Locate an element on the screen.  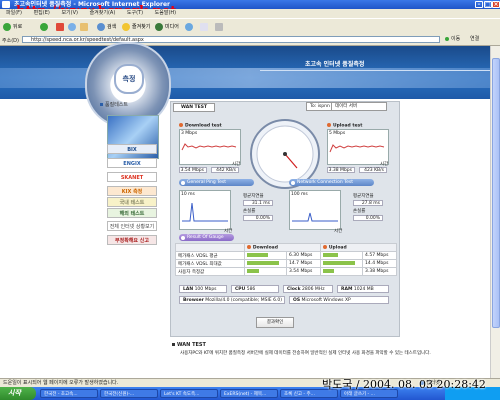
go-button: 이동 is located at coordinates (452, 39).